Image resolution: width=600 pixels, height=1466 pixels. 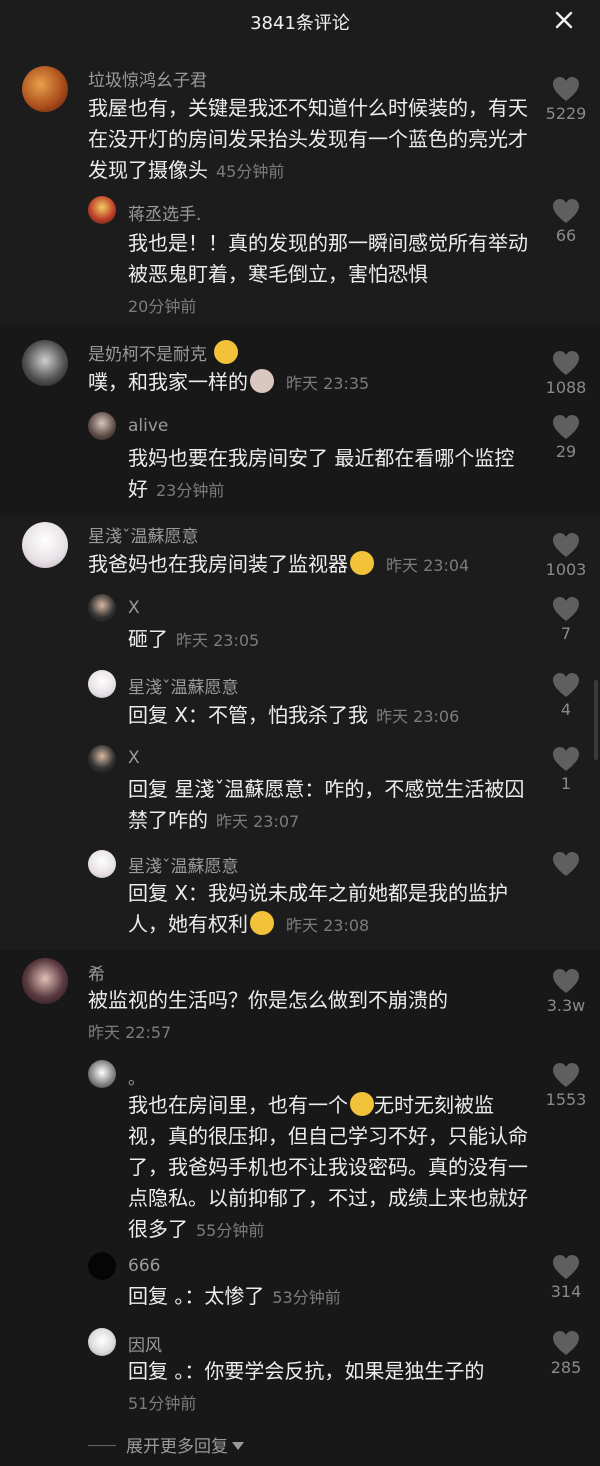 What do you see at coordinates (148, 639) in the screenshot?
I see `reply-body: 砸了` at bounding box center [148, 639].